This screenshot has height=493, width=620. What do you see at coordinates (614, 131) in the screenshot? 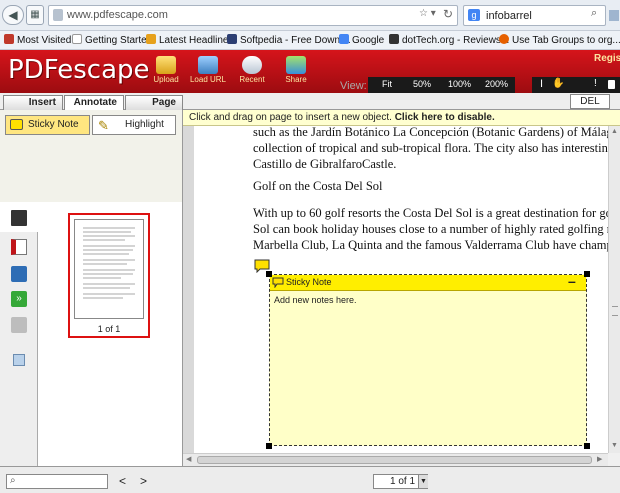
I see `scroll-up-icon: ▲` at bounding box center [614, 131].